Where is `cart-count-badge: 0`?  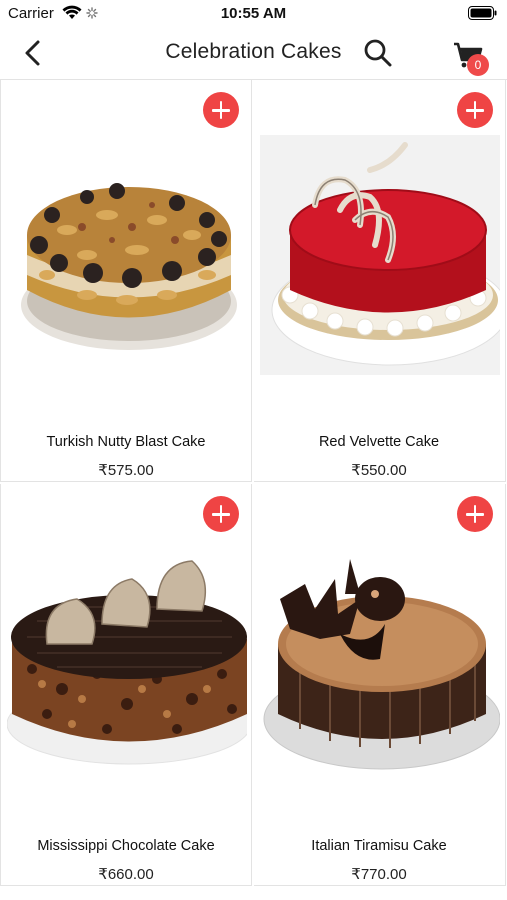
cart-count-badge: 0 is located at coordinates (478, 65).